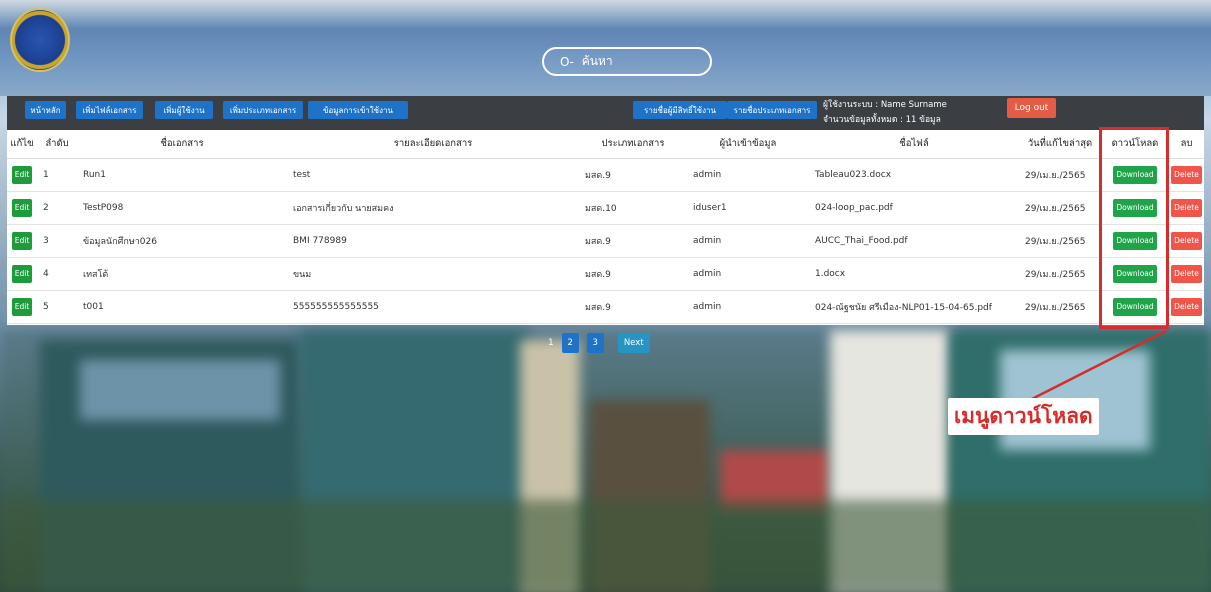  What do you see at coordinates (57, 241) in the screenshot?
I see `row-no: 3` at bounding box center [57, 241].